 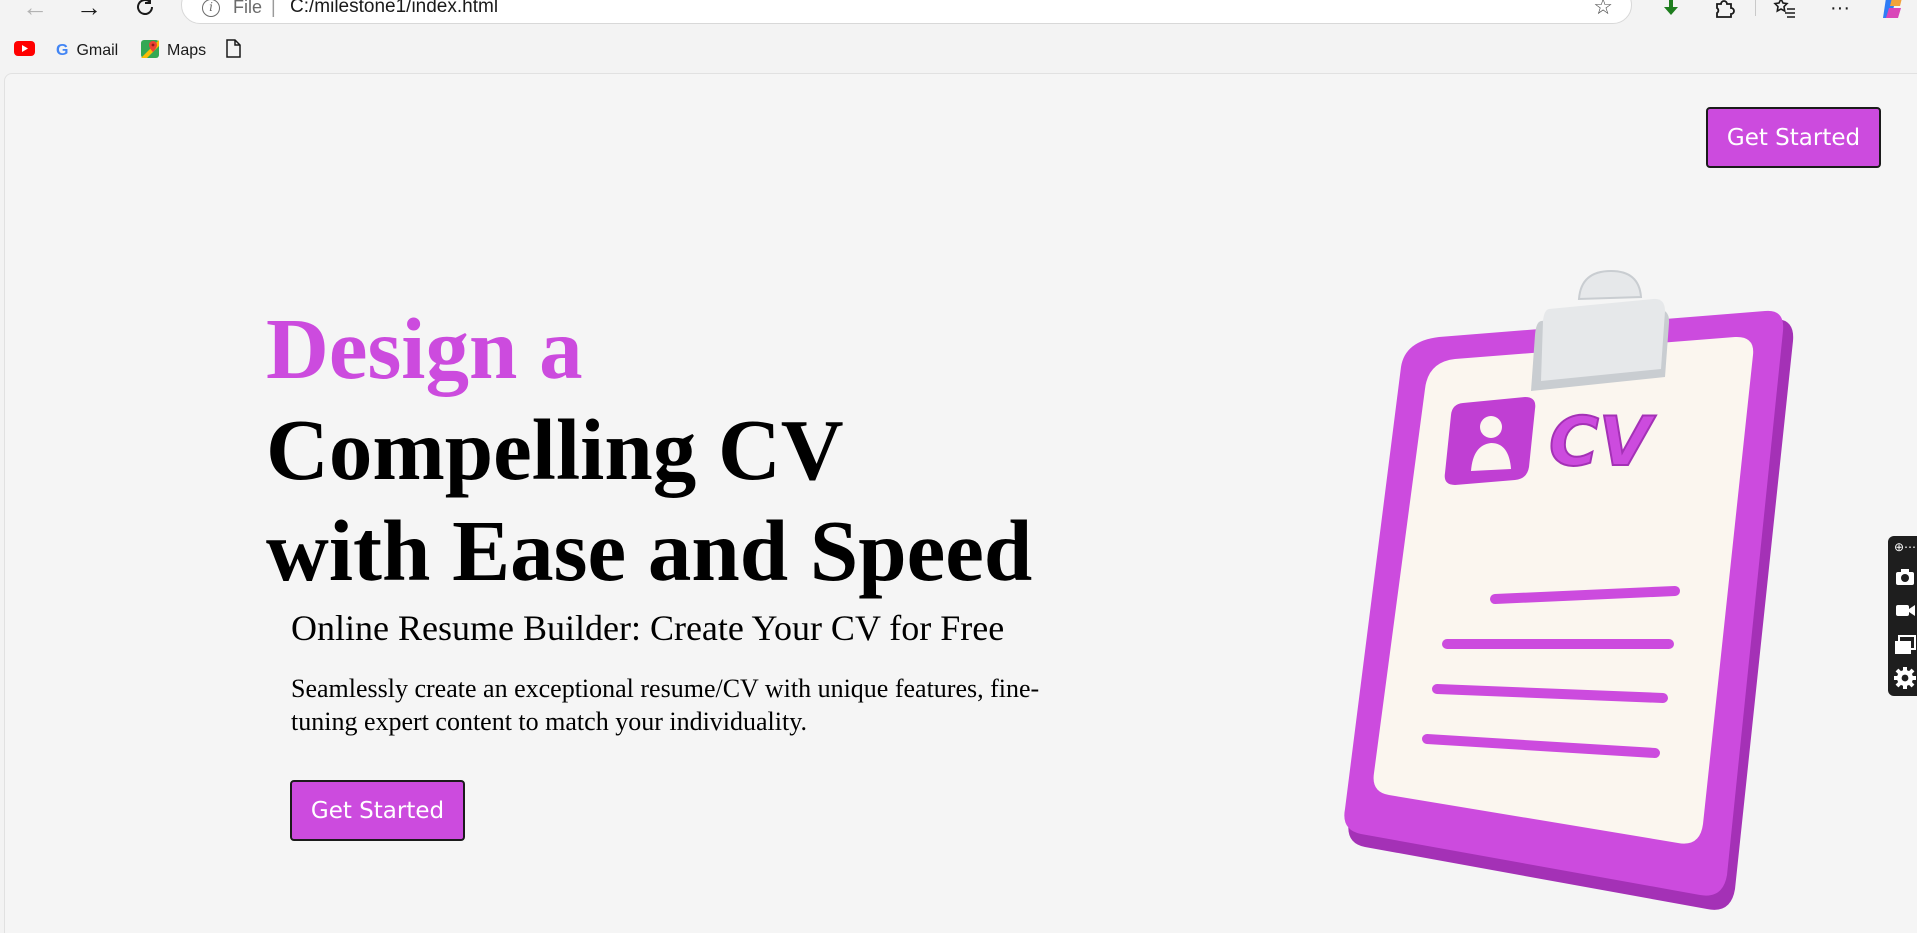 What do you see at coordinates (1755, 8) in the screenshot?
I see `toolbar-divider` at bounding box center [1755, 8].